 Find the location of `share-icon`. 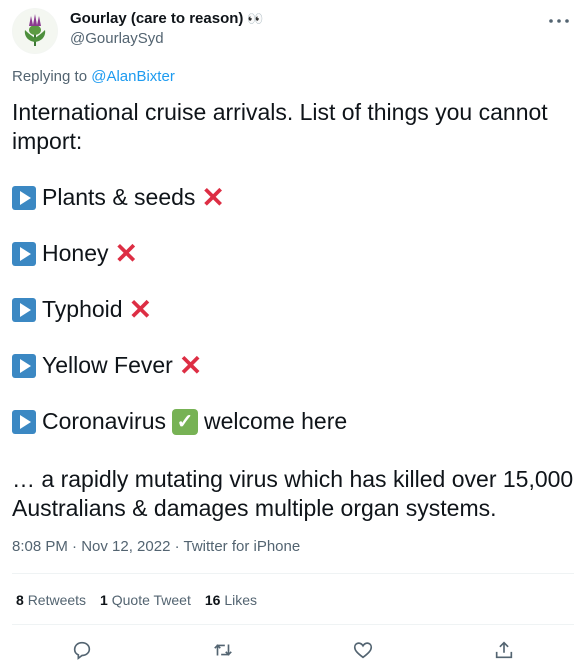

share-icon is located at coordinates (504, 650).